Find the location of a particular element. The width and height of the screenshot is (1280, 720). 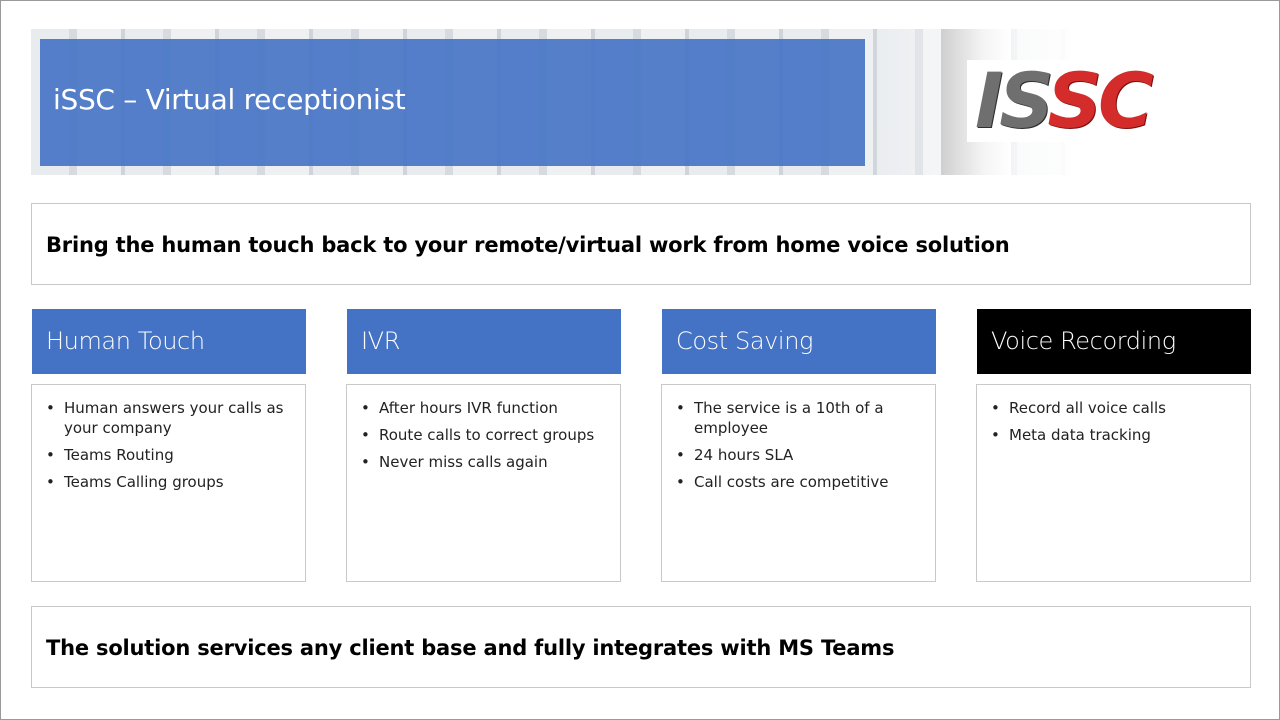

column-title: Cost Saving is located at coordinates (745, 341).